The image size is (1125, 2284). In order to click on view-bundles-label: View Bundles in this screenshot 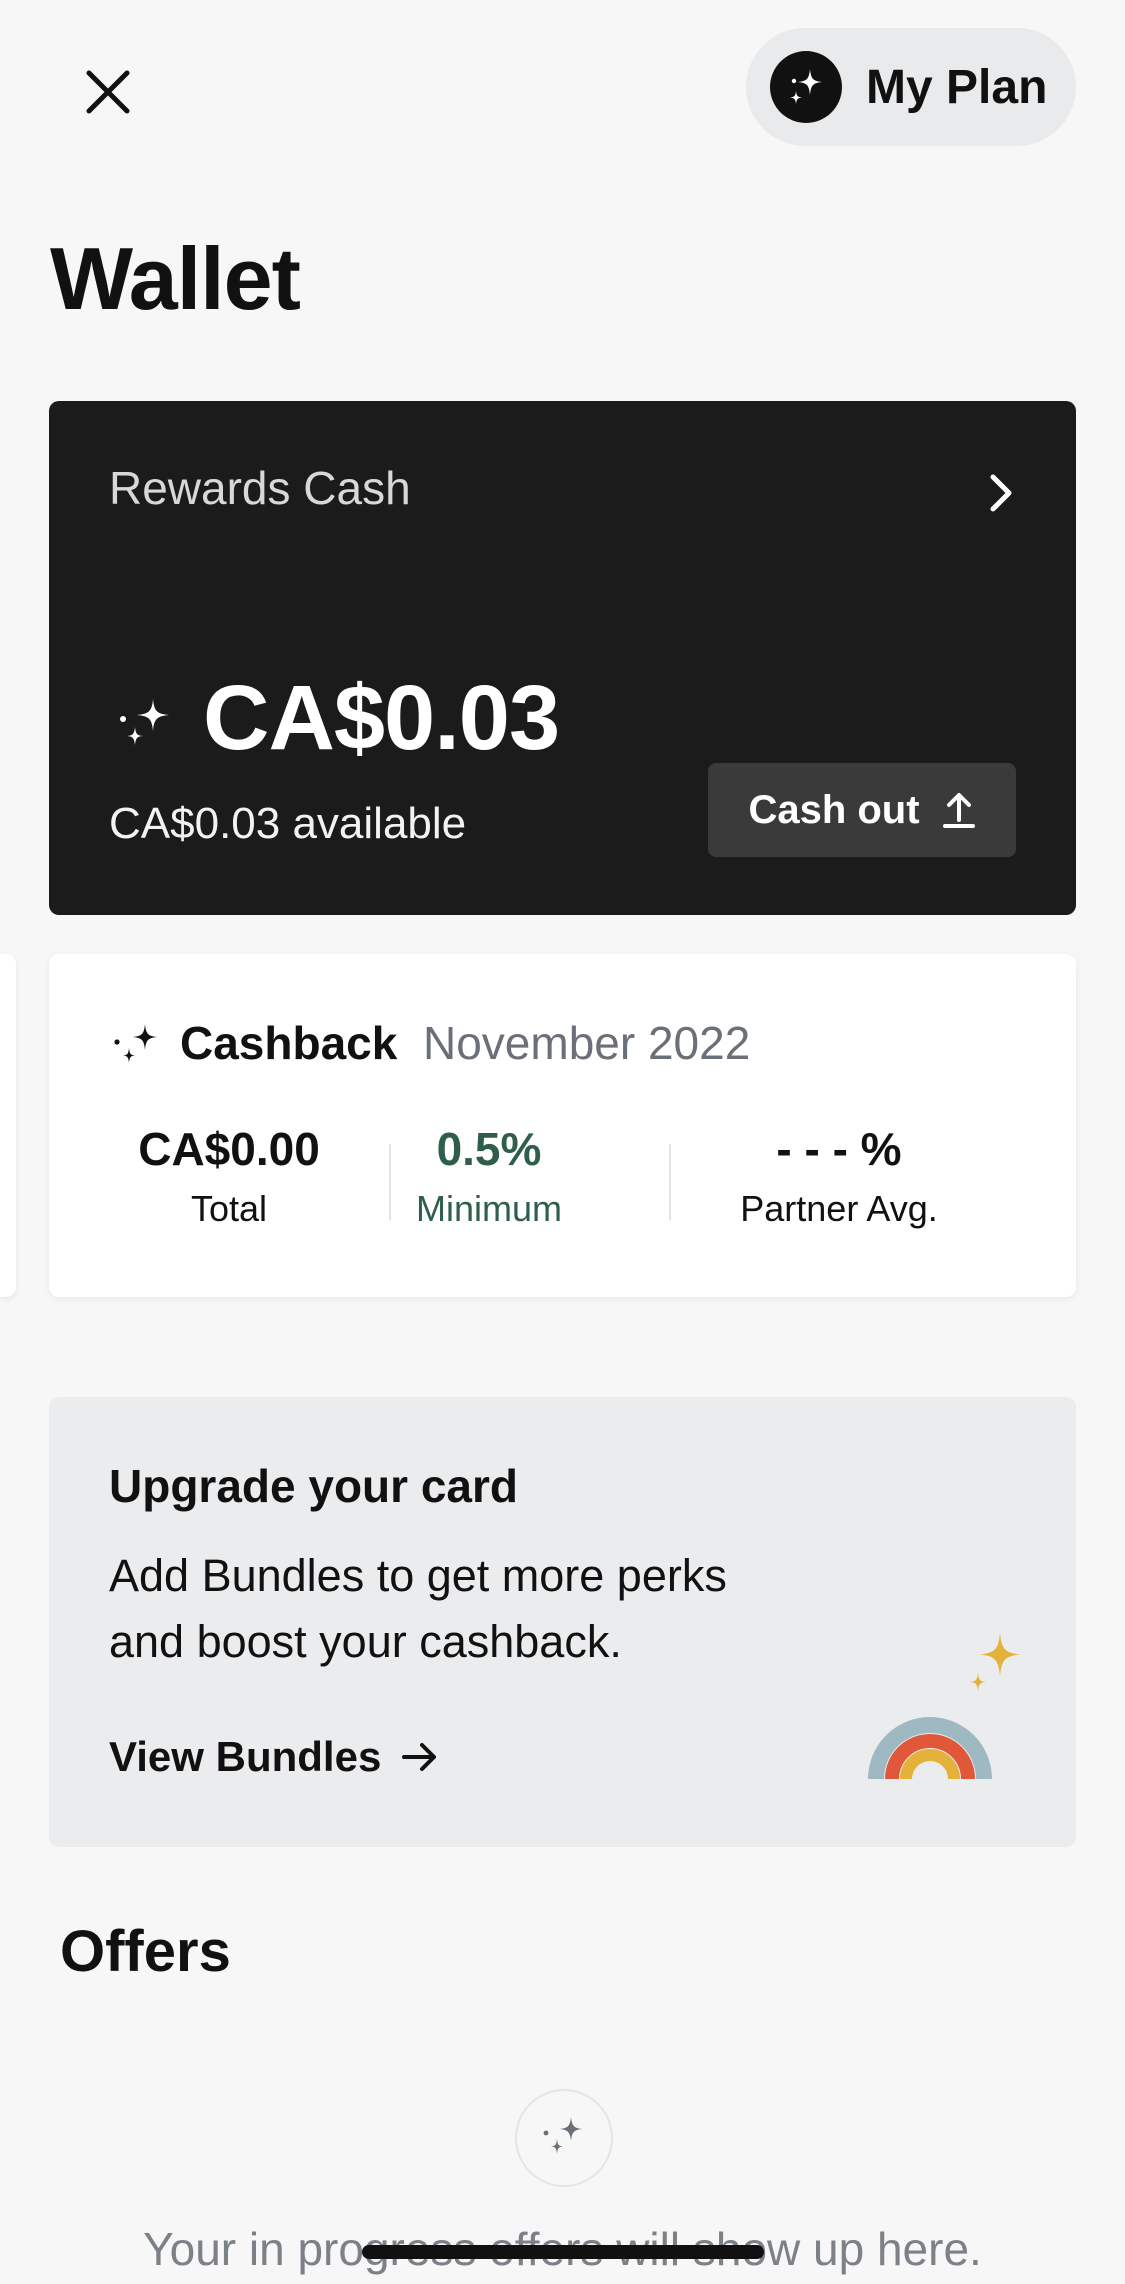, I will do `click(245, 1756)`.